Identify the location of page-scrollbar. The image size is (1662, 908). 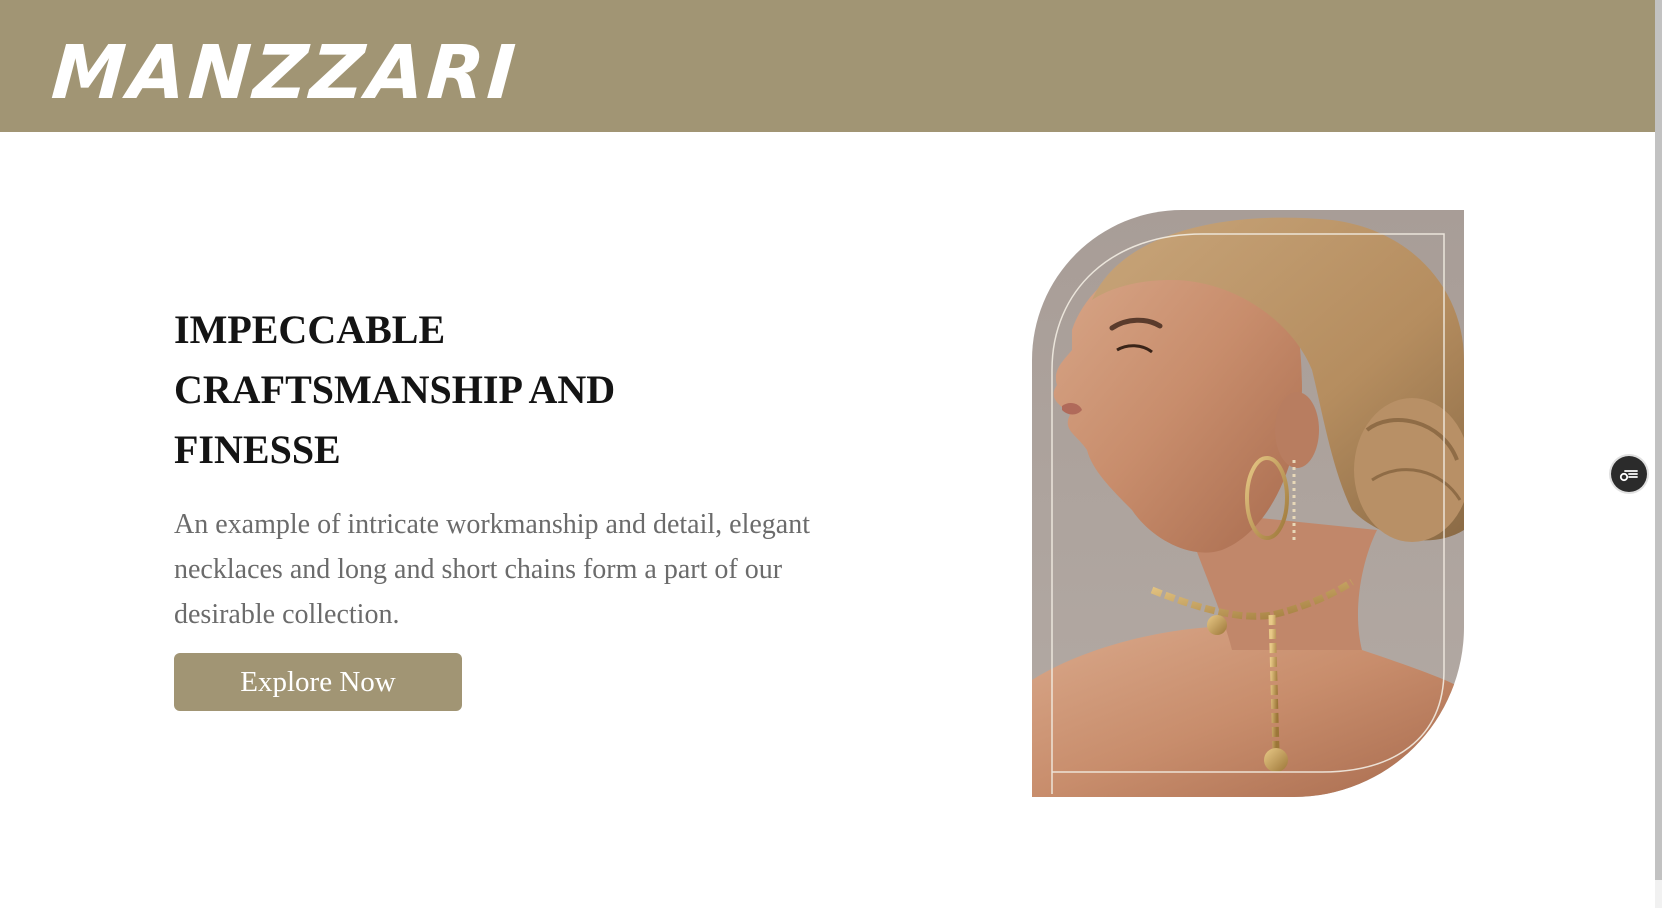
(1658, 454).